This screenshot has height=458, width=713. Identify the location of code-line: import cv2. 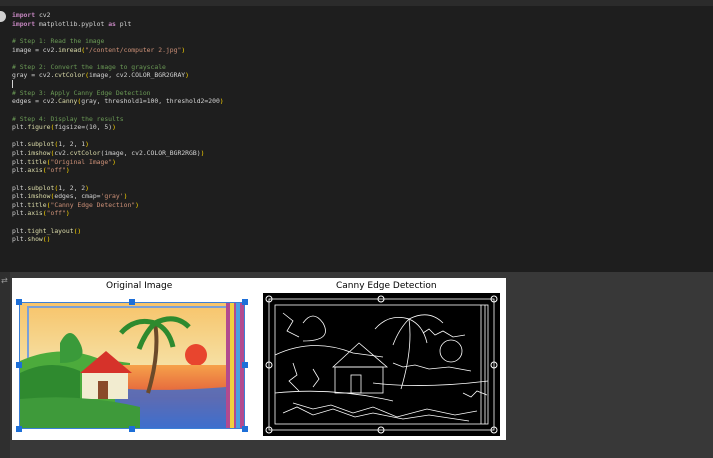
(118, 15).